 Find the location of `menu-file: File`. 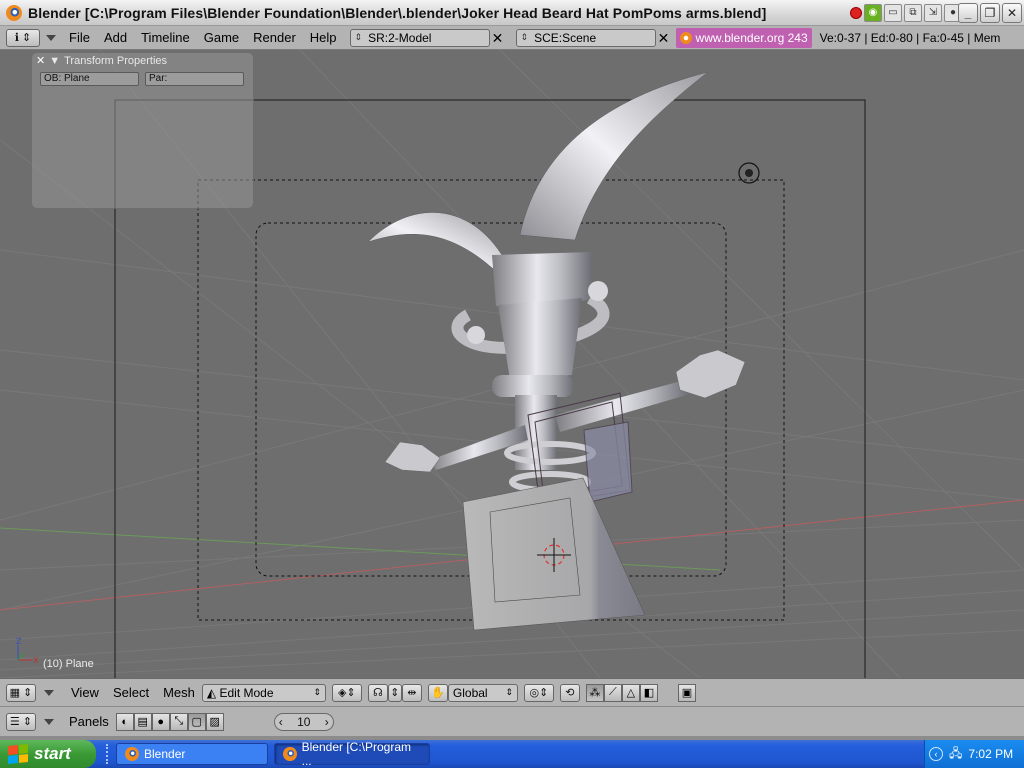

menu-file: File is located at coordinates (79, 37).